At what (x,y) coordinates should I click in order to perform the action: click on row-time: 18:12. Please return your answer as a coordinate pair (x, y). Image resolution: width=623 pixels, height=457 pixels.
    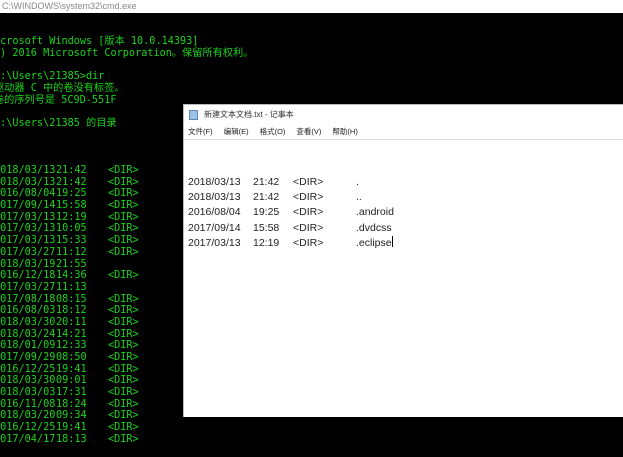
    Looking at the image, I should click on (71, 311).